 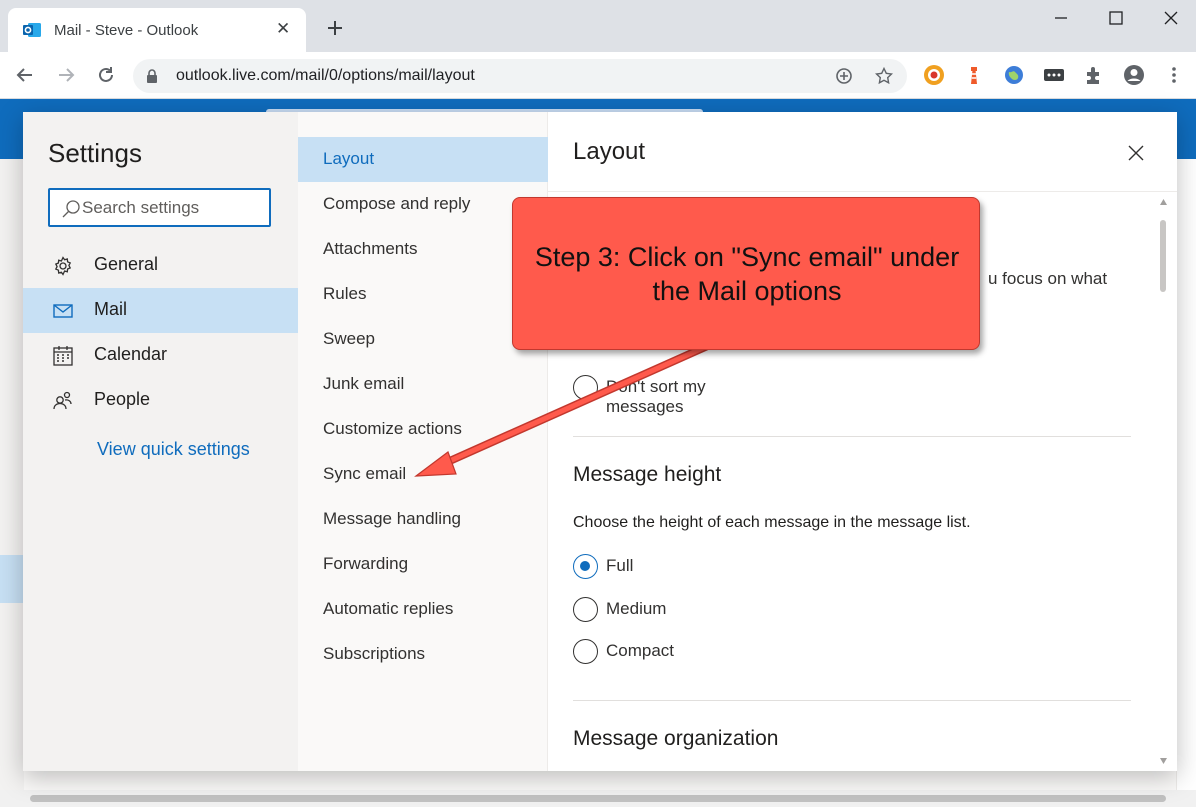 What do you see at coordinates (1054, 75) in the screenshot?
I see `extension-dots-icon` at bounding box center [1054, 75].